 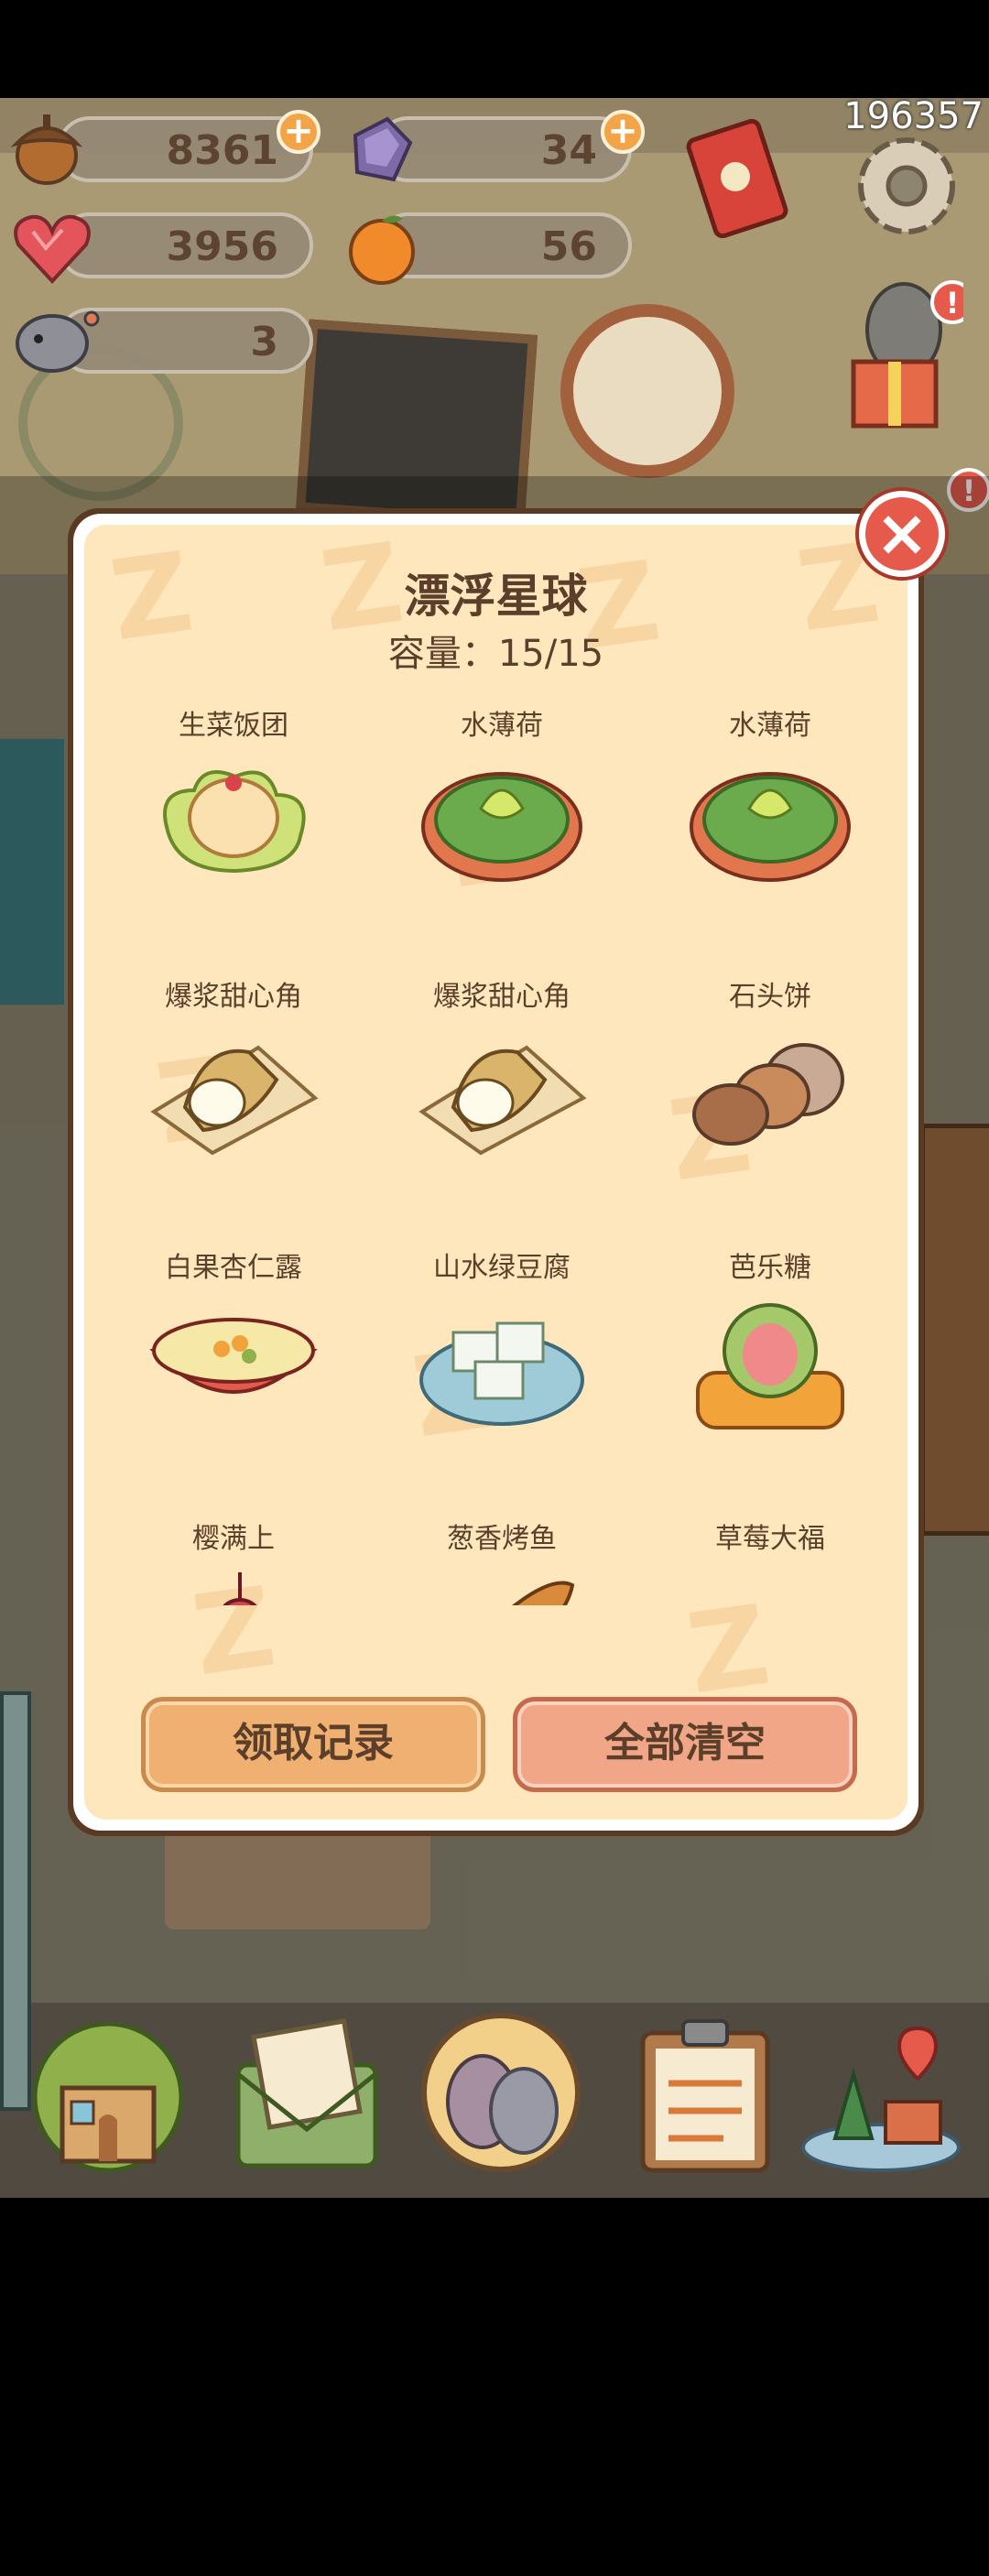 I want to click on nav-map-button, so click(x=881, y=2092).